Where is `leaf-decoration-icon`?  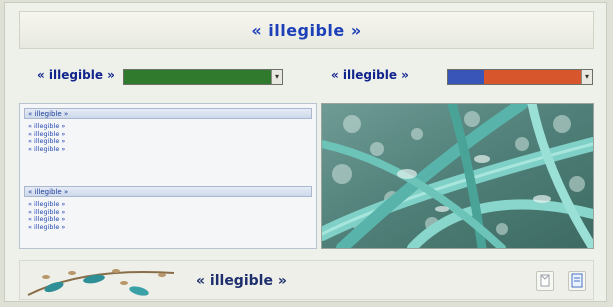 leaf-decoration-icon is located at coordinates (101, 282).